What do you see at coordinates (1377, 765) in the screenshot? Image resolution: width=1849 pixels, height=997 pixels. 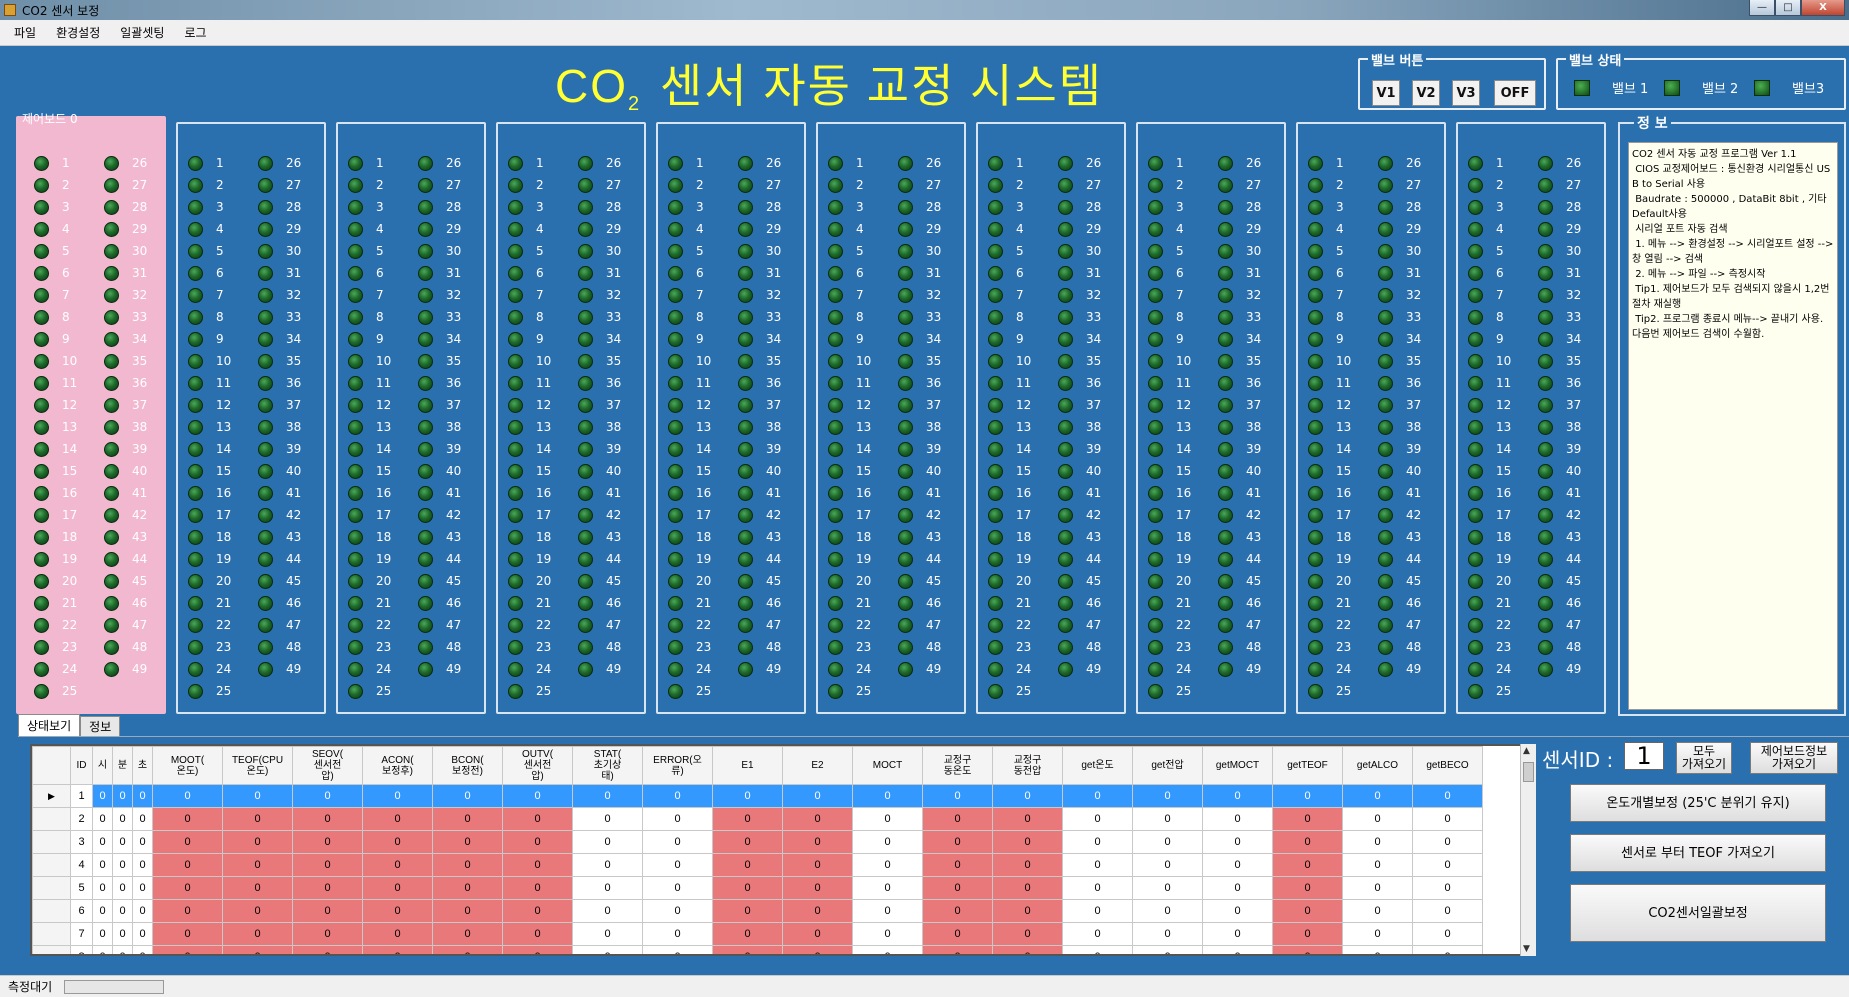 I see `column-header: getALCO` at bounding box center [1377, 765].